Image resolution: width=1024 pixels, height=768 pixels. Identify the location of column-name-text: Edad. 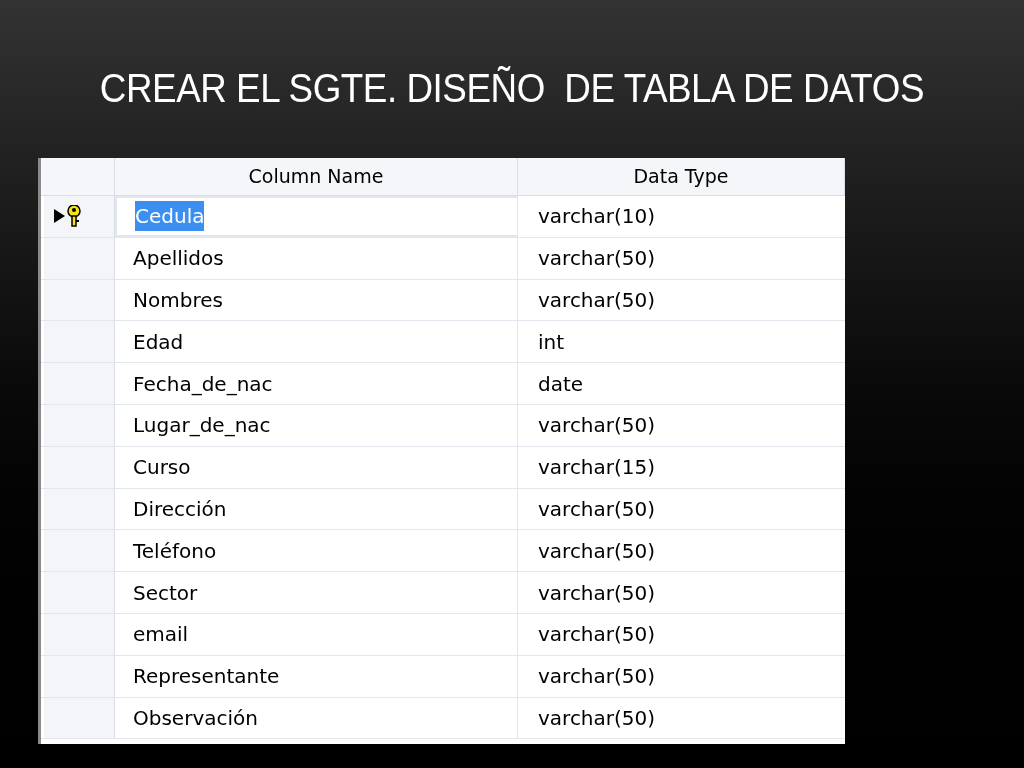
(158, 342).